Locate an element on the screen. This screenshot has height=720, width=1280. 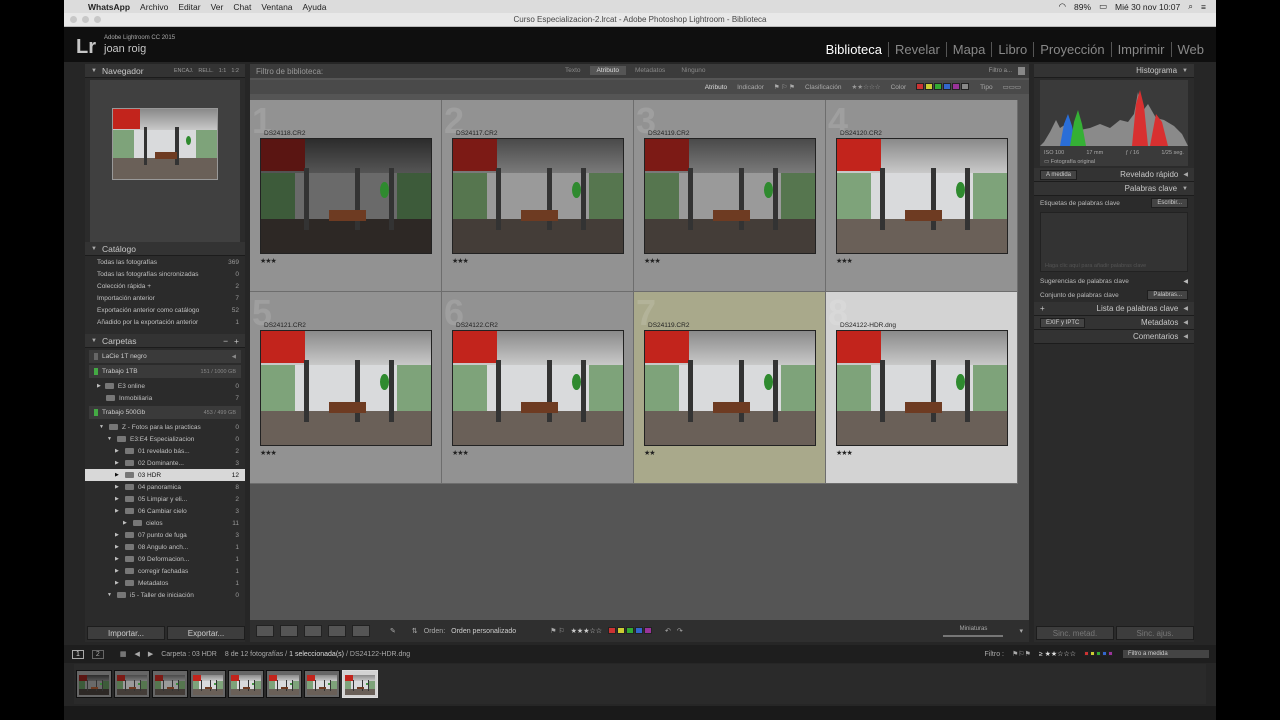
filmstrip-source: Carpeta : 03 HDR is located at coordinates (189, 654).